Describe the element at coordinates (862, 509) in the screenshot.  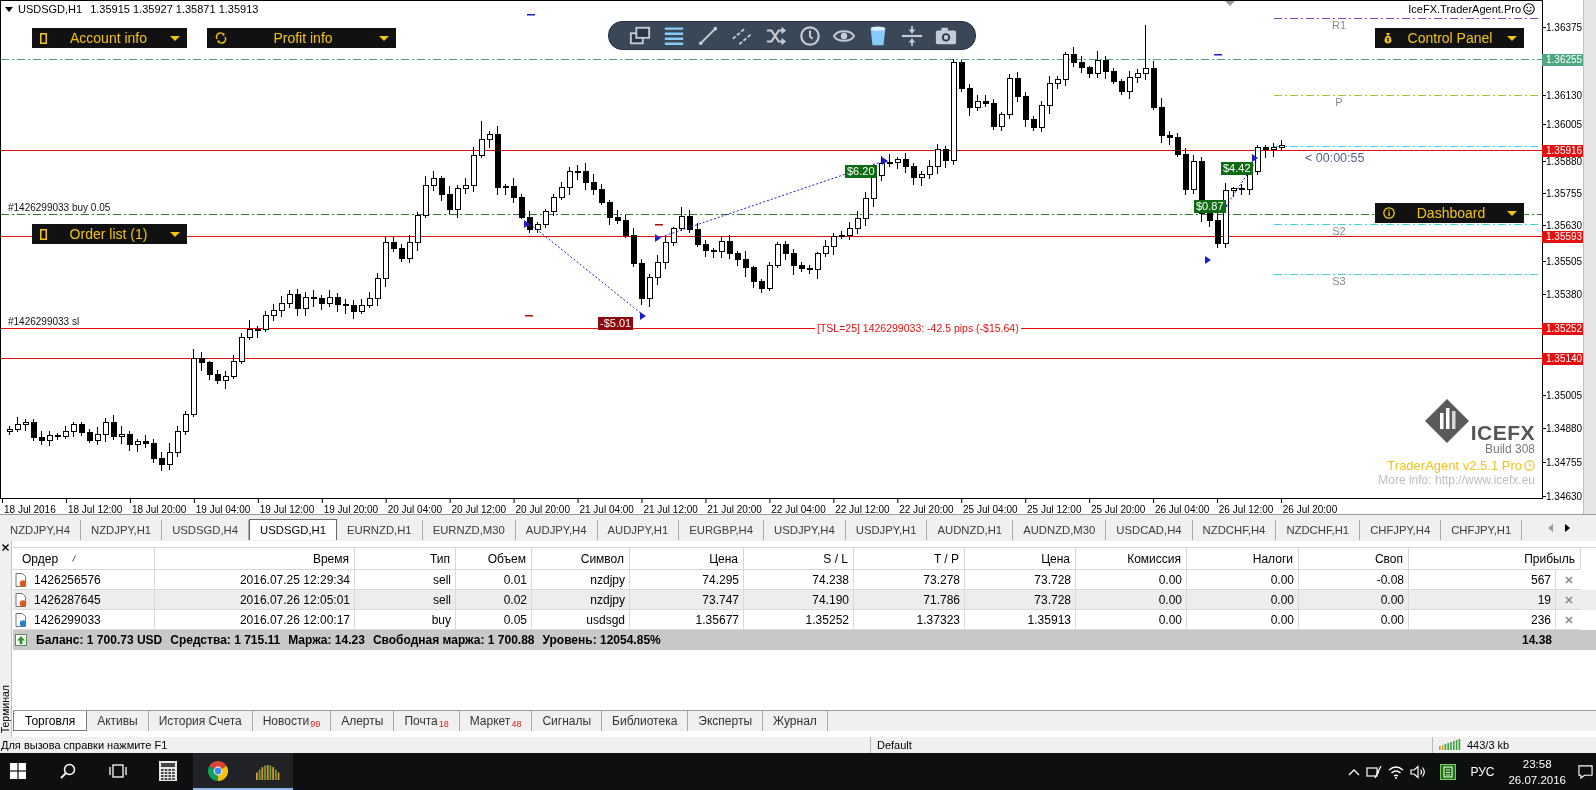
I see `time-tick-label: 22 Jul 12:00` at that location.